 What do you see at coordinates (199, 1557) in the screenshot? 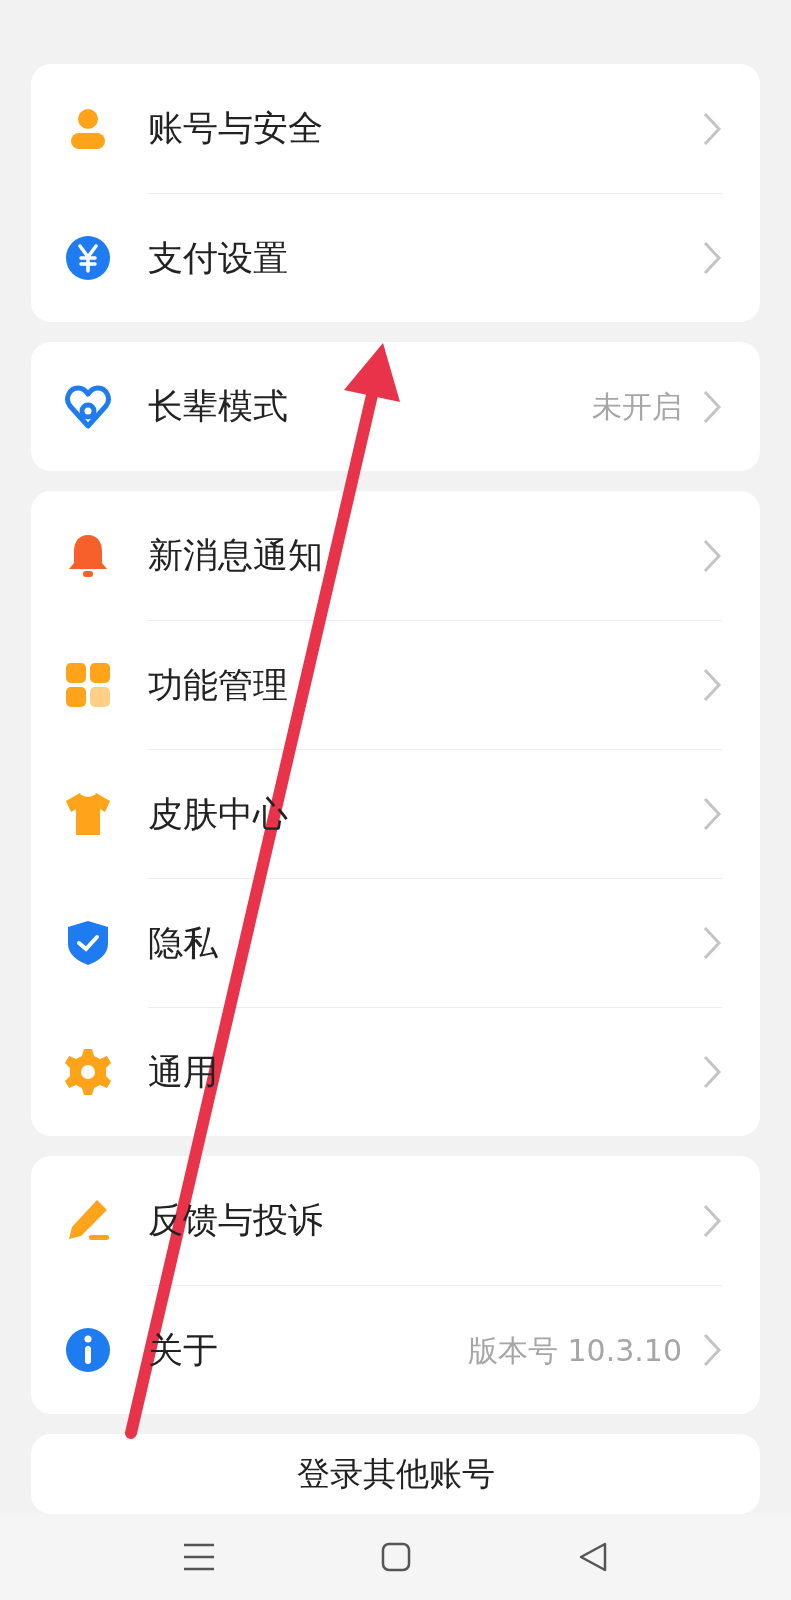
I see `menu-icon` at bounding box center [199, 1557].